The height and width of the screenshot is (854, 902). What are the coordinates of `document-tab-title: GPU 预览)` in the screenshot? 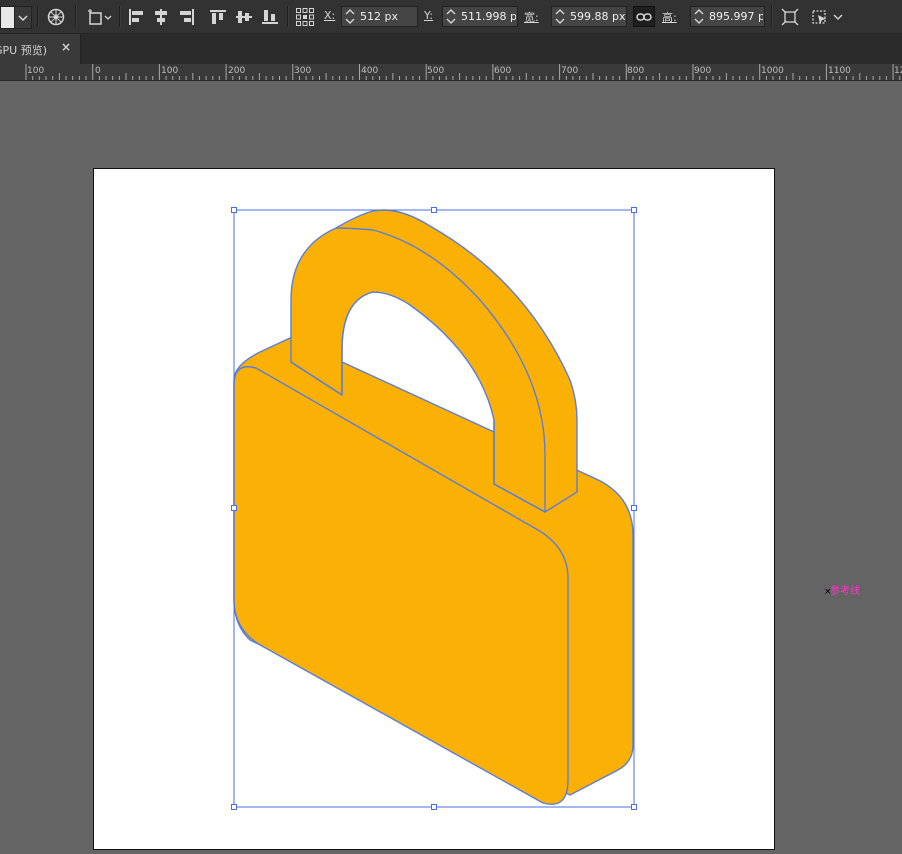 It's located at (23, 50).